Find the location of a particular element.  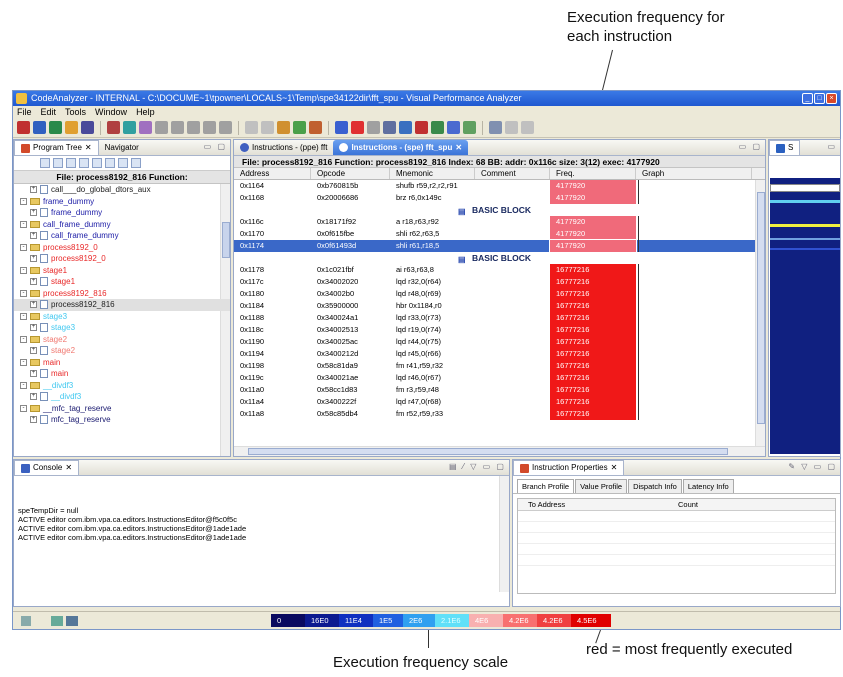

props-view-controls: ✎ ▽ ▭ ▢ is located at coordinates (812, 466).